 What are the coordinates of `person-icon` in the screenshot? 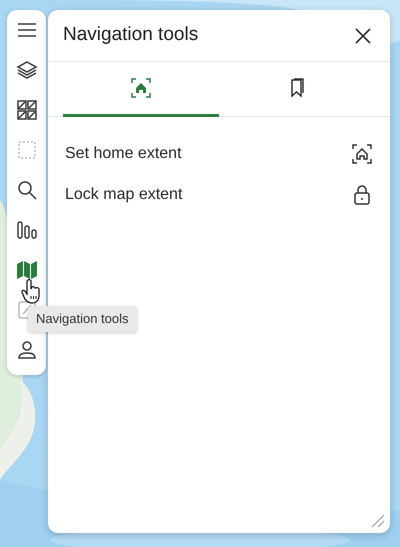 It's located at (27, 350).